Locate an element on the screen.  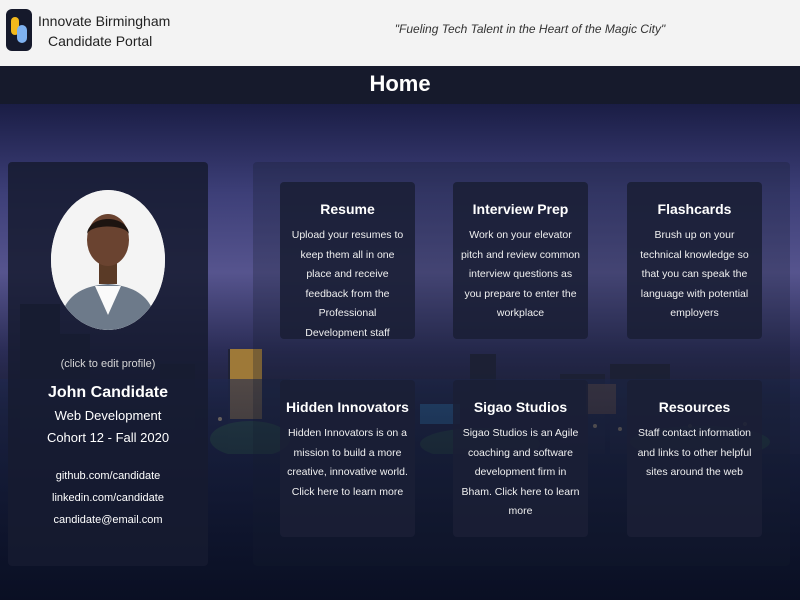
page-title: Home is located at coordinates (400, 85).